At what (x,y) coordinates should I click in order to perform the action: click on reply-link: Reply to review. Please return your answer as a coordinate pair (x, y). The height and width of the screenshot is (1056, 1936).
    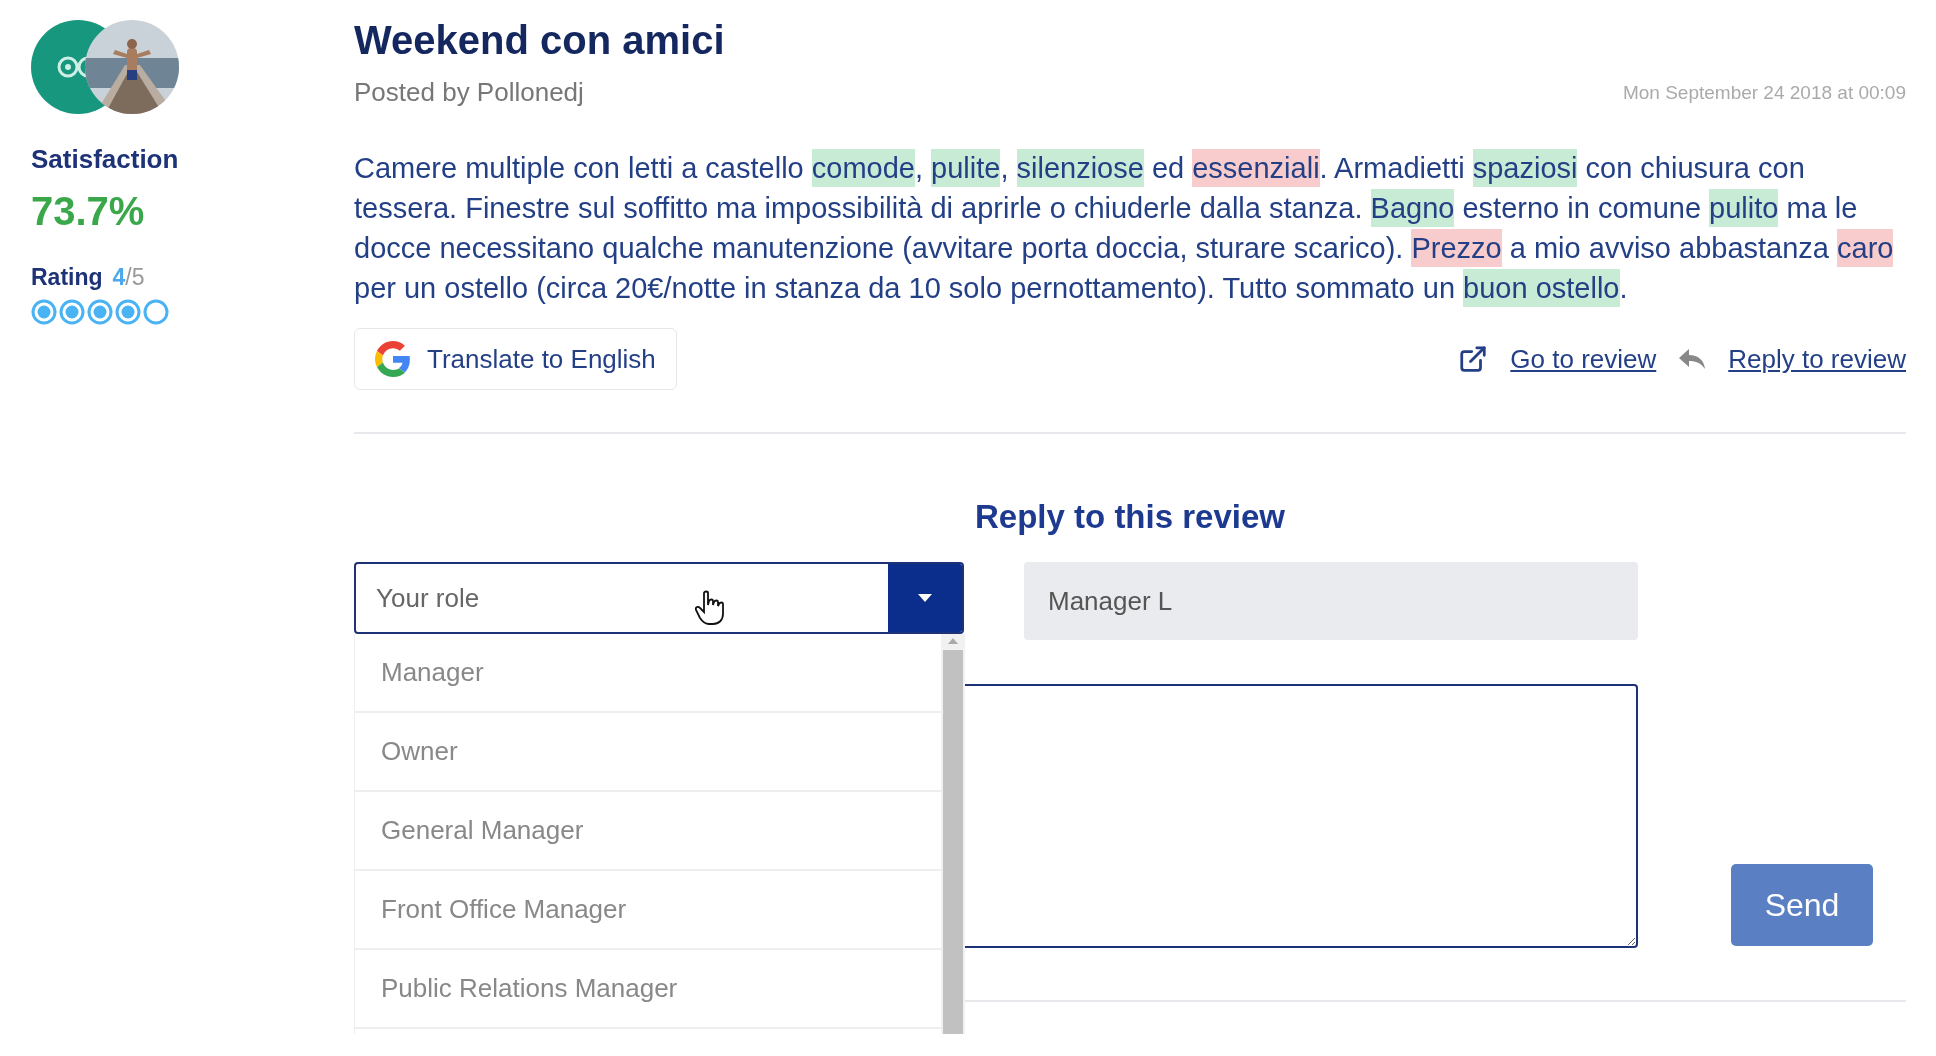
    Looking at the image, I should click on (1817, 359).